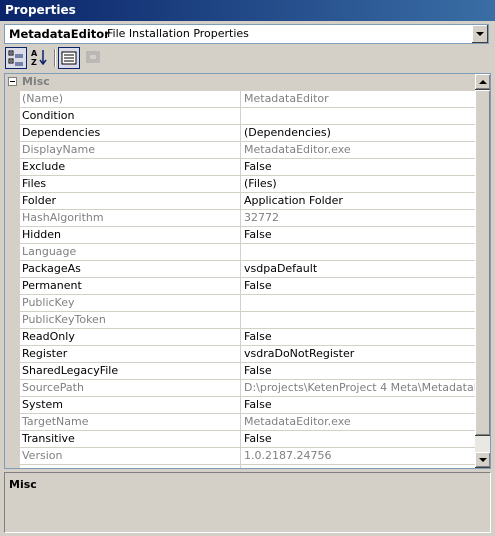 This screenshot has width=495, height=536. Describe the element at coordinates (12, 271) in the screenshot. I see `grid-gutter` at that location.